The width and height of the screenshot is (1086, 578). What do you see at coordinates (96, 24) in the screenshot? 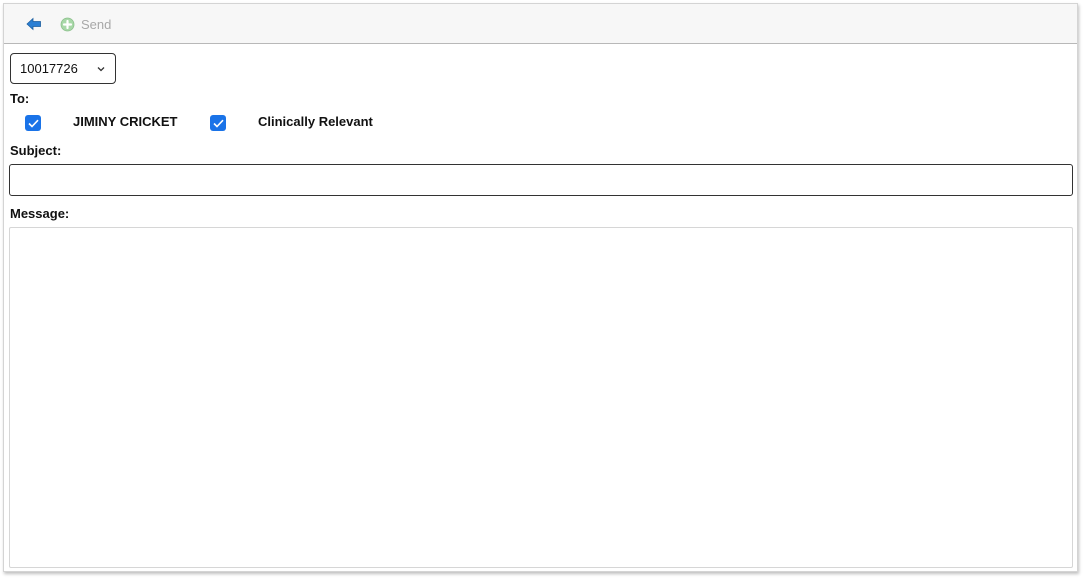
I see `send-button-label: Send` at bounding box center [96, 24].